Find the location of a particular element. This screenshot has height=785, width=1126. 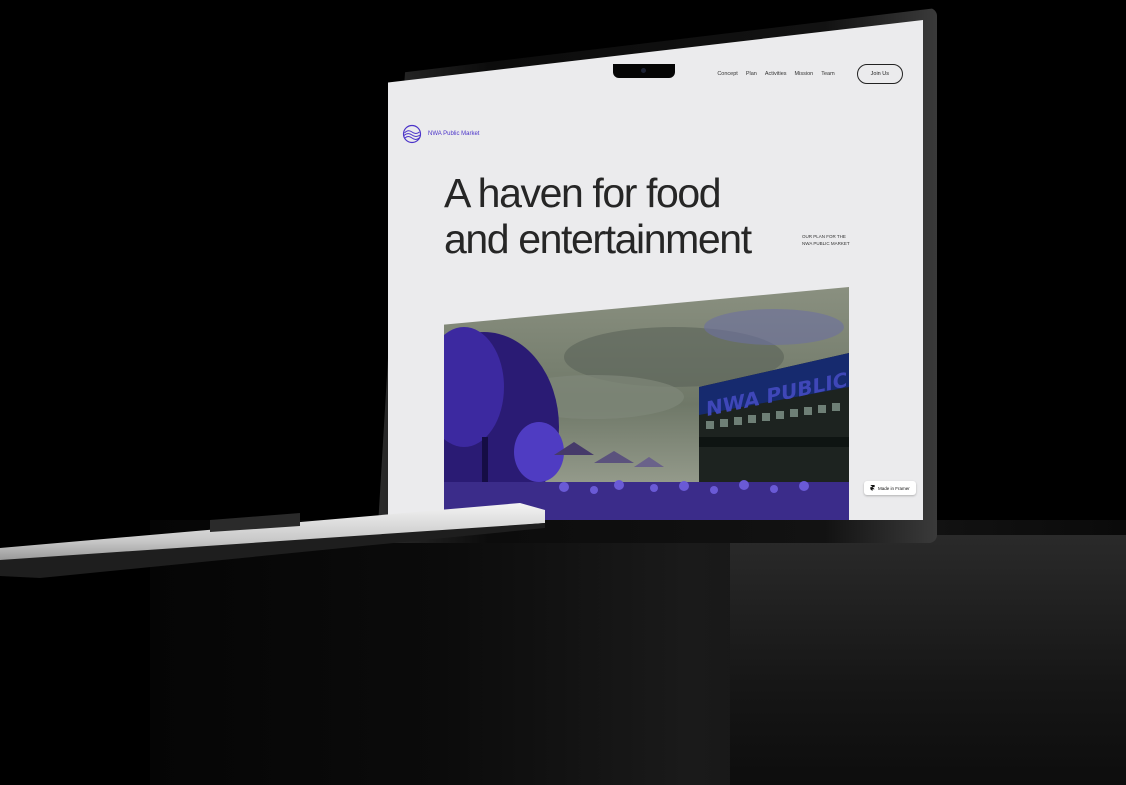

hero-aside-text: OUR PLAN FOR THE NWA PUBLIC MARKET is located at coordinates (842, 240).